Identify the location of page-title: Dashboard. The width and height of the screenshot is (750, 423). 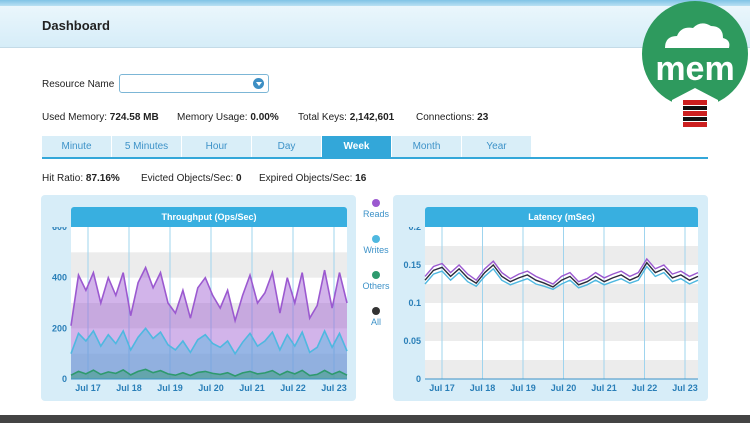
(76, 25).